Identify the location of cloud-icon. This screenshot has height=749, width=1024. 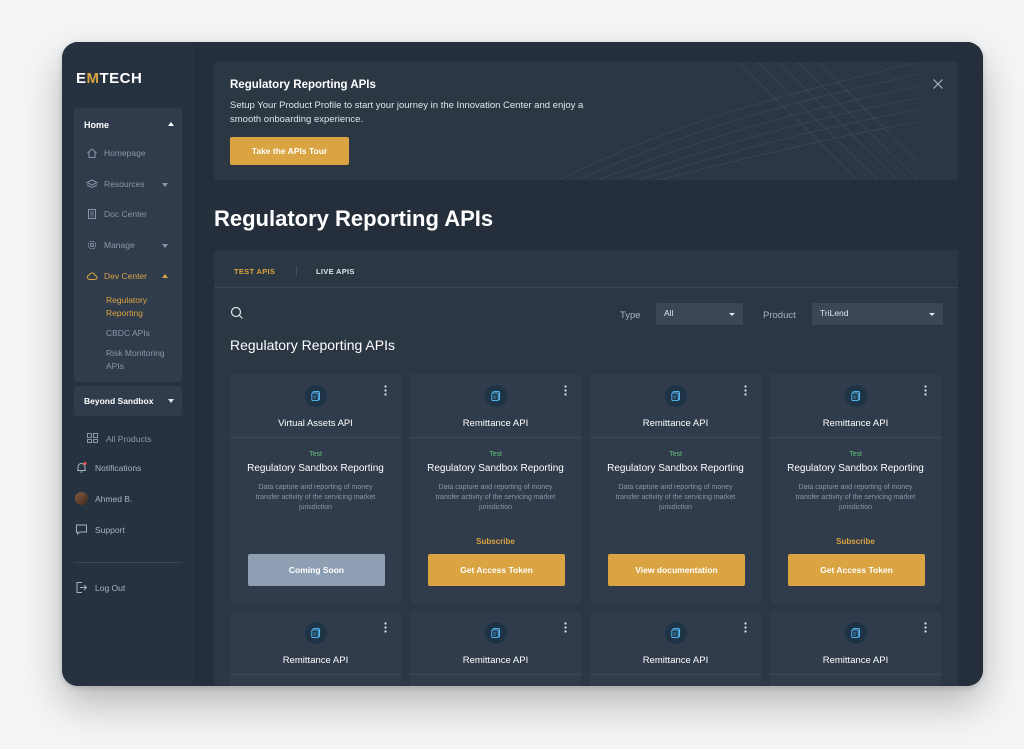
(92, 276).